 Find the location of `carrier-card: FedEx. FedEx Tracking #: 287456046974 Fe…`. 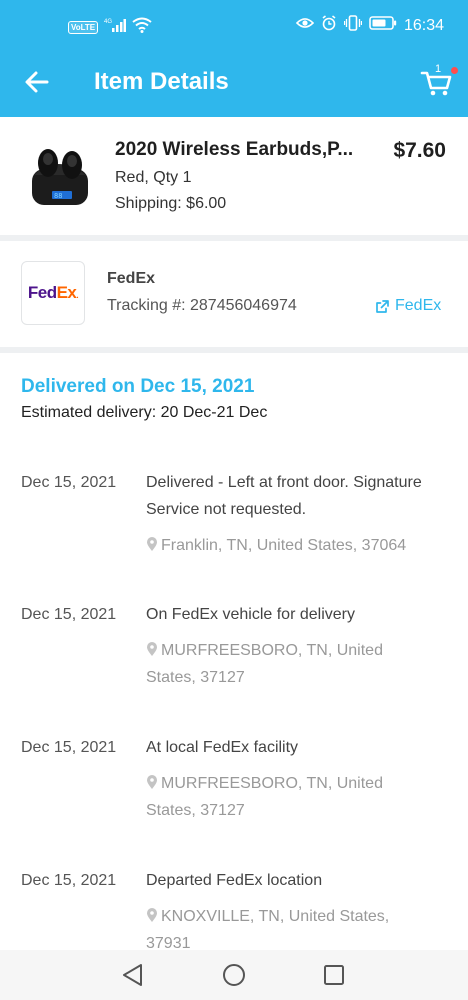

carrier-card: FedEx. FedEx Tracking #: 287456046974 Fe… is located at coordinates (234, 294).